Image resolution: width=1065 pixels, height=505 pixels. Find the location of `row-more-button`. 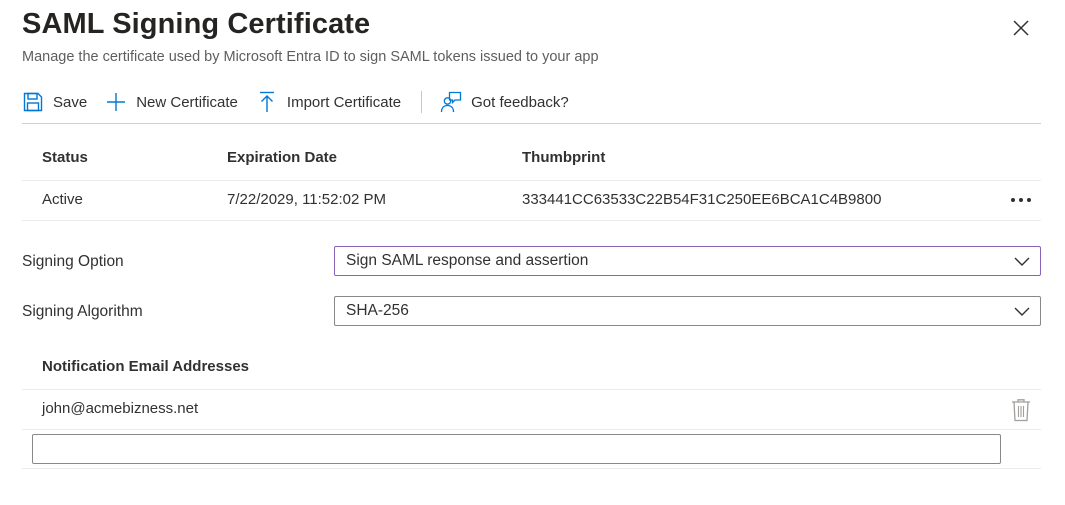

row-more-button is located at coordinates (1021, 200).